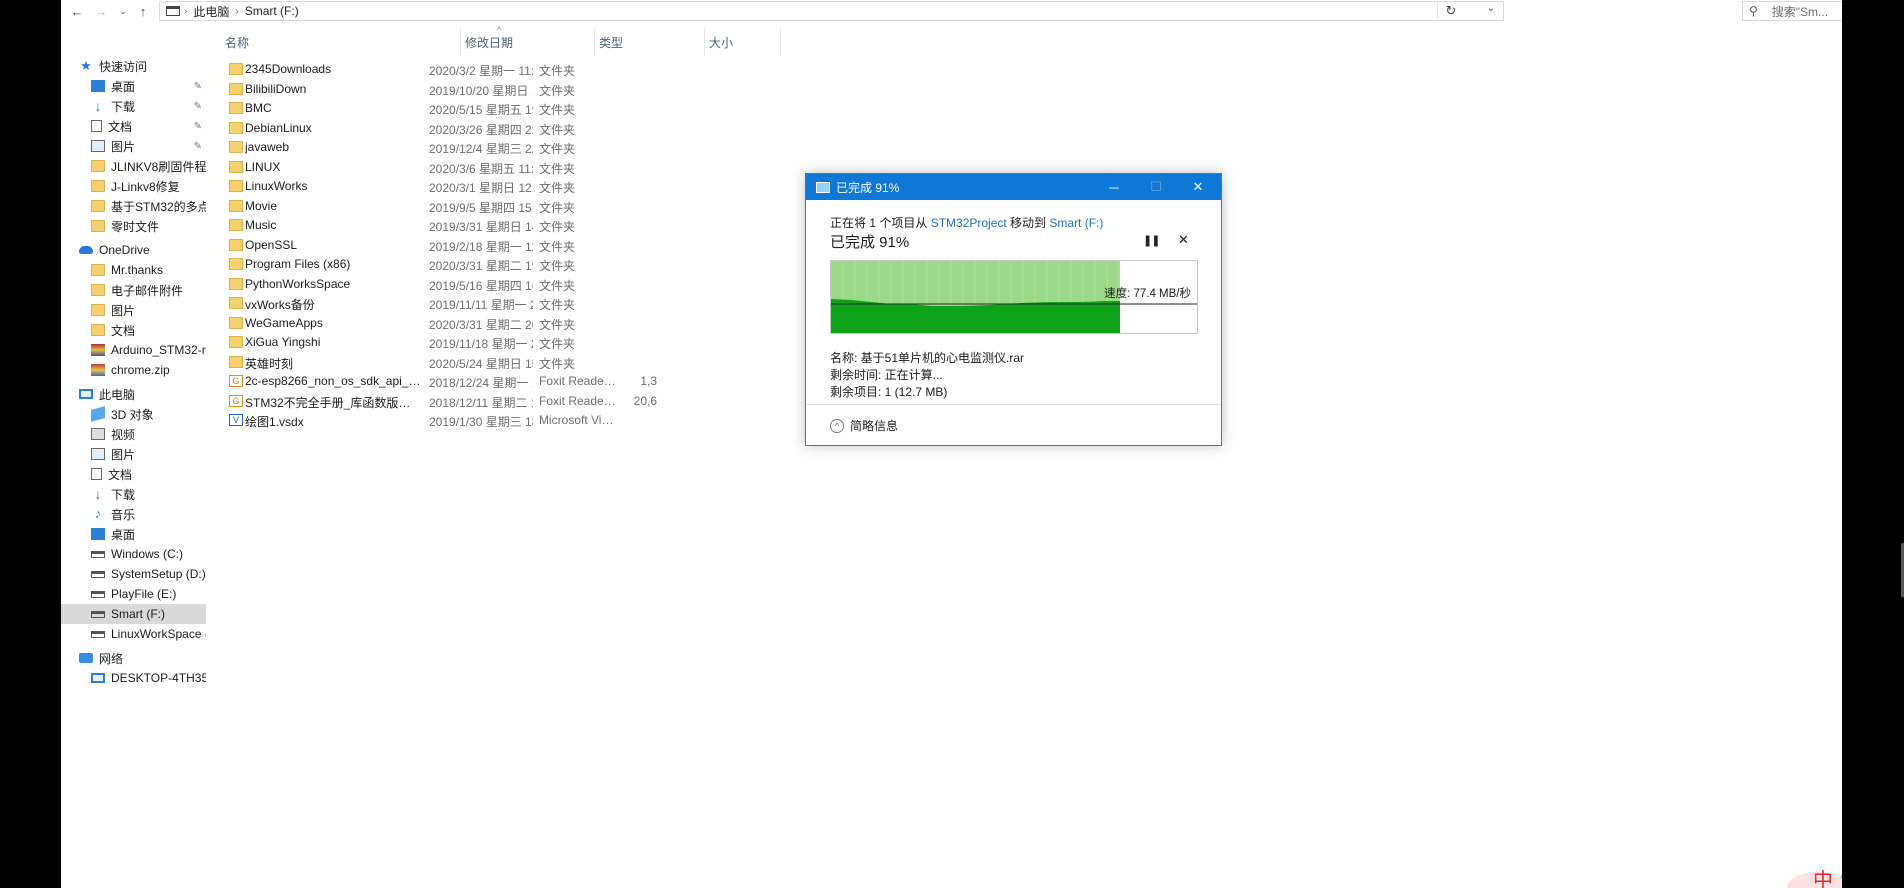 The image size is (1904, 888). What do you see at coordinates (535, 206) in the screenshot?
I see `file-row: Movie 2019/9/5 星期四 15:03 文件夹` at bounding box center [535, 206].